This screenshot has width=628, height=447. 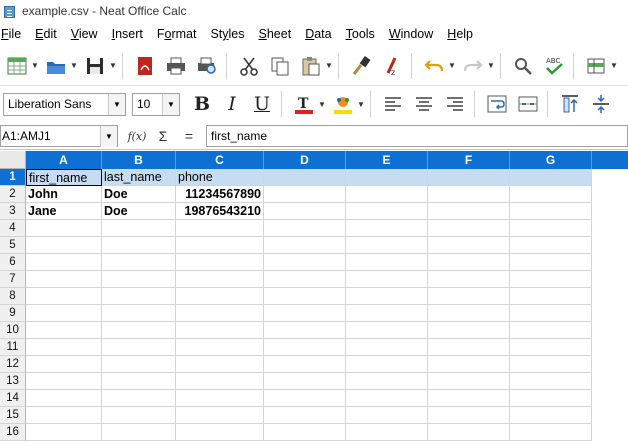 I want to click on cell-f2, so click(x=469, y=194).